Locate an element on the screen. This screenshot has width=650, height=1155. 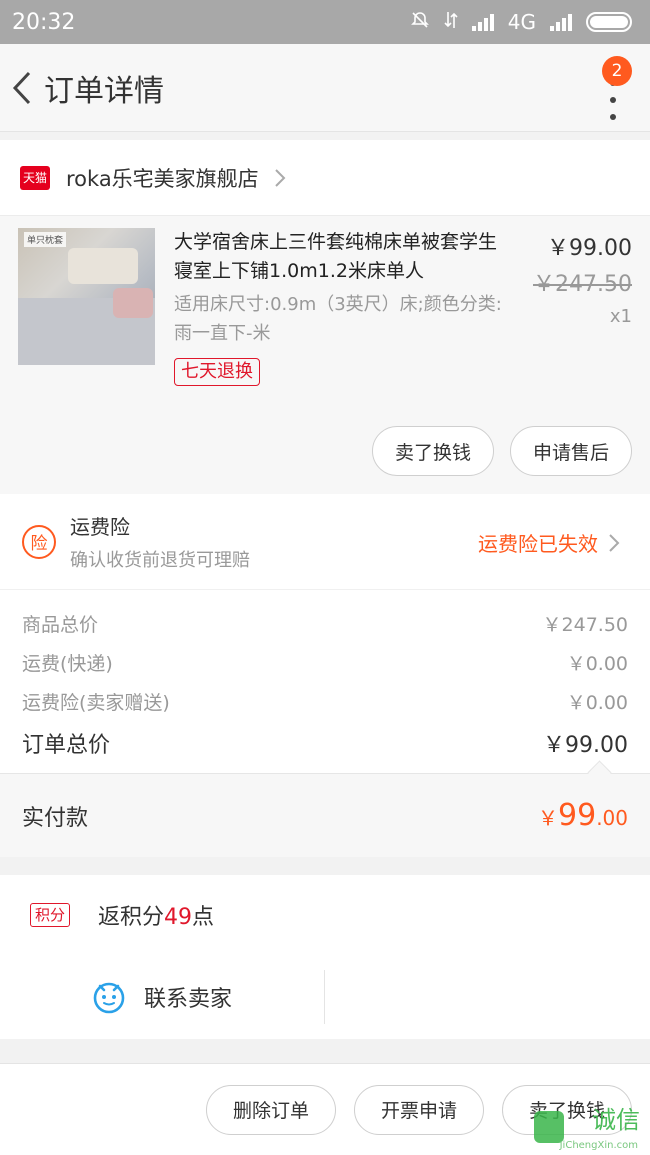
contact-seller-button: 联系卖家 is located at coordinates (162, 997).